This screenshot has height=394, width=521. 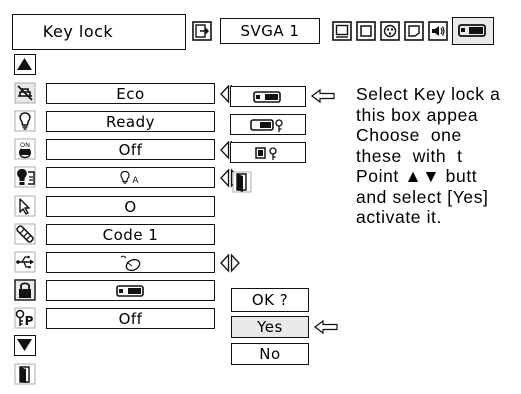 What do you see at coordinates (409, 135) in the screenshot?
I see `instruction-line: Choose one` at bounding box center [409, 135].